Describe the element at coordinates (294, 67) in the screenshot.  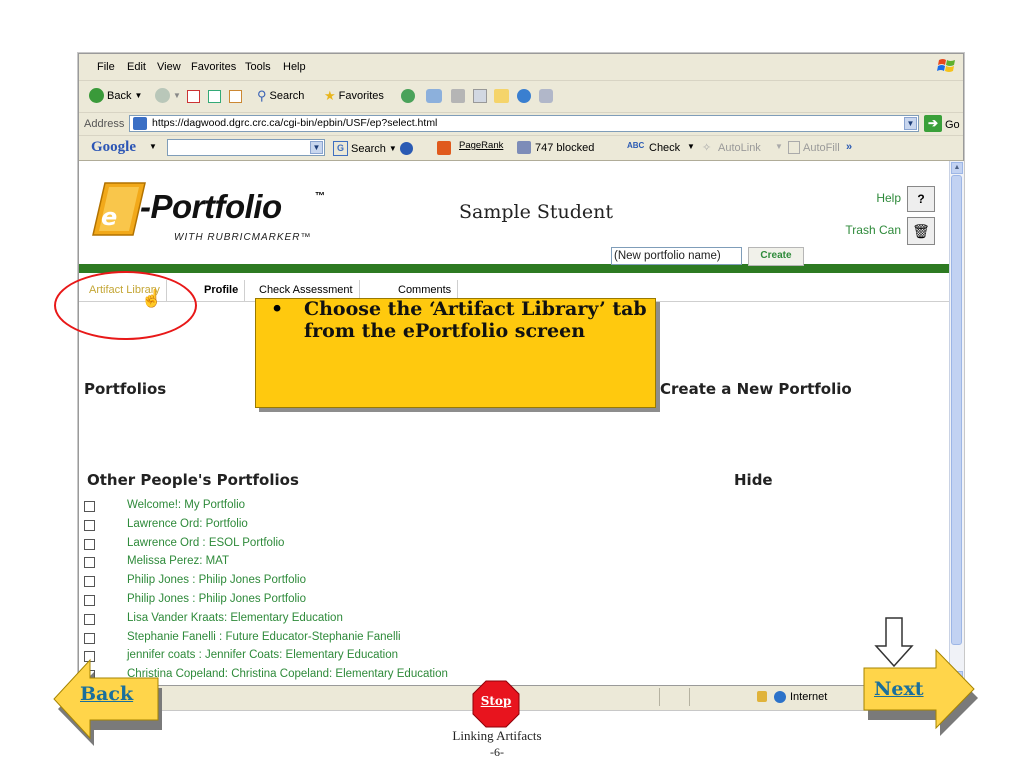
I see `menu-help: Help` at that location.